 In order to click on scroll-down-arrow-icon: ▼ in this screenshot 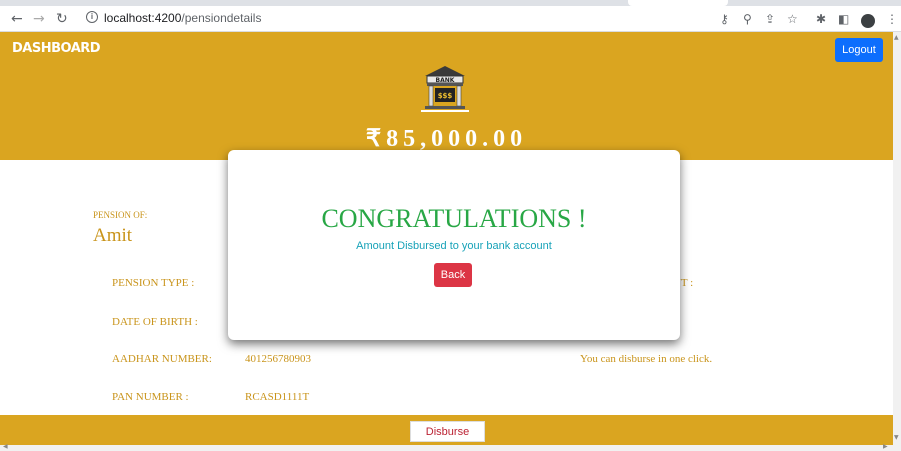, I will do `click(896, 437)`.